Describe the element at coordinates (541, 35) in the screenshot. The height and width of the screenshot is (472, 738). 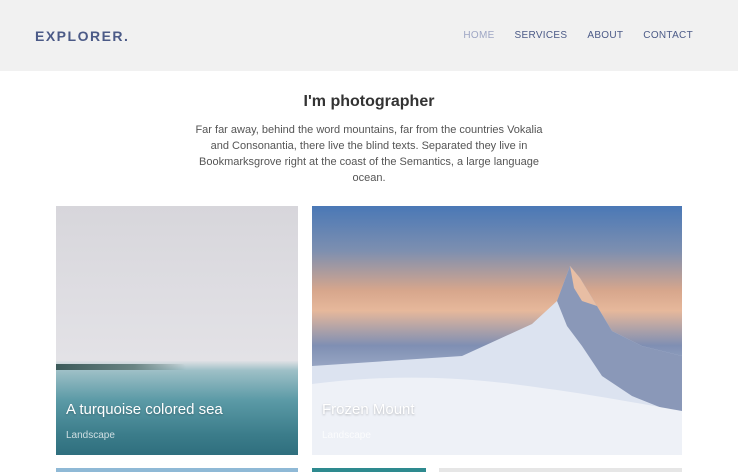
I see `nav-services: SERVICES` at that location.